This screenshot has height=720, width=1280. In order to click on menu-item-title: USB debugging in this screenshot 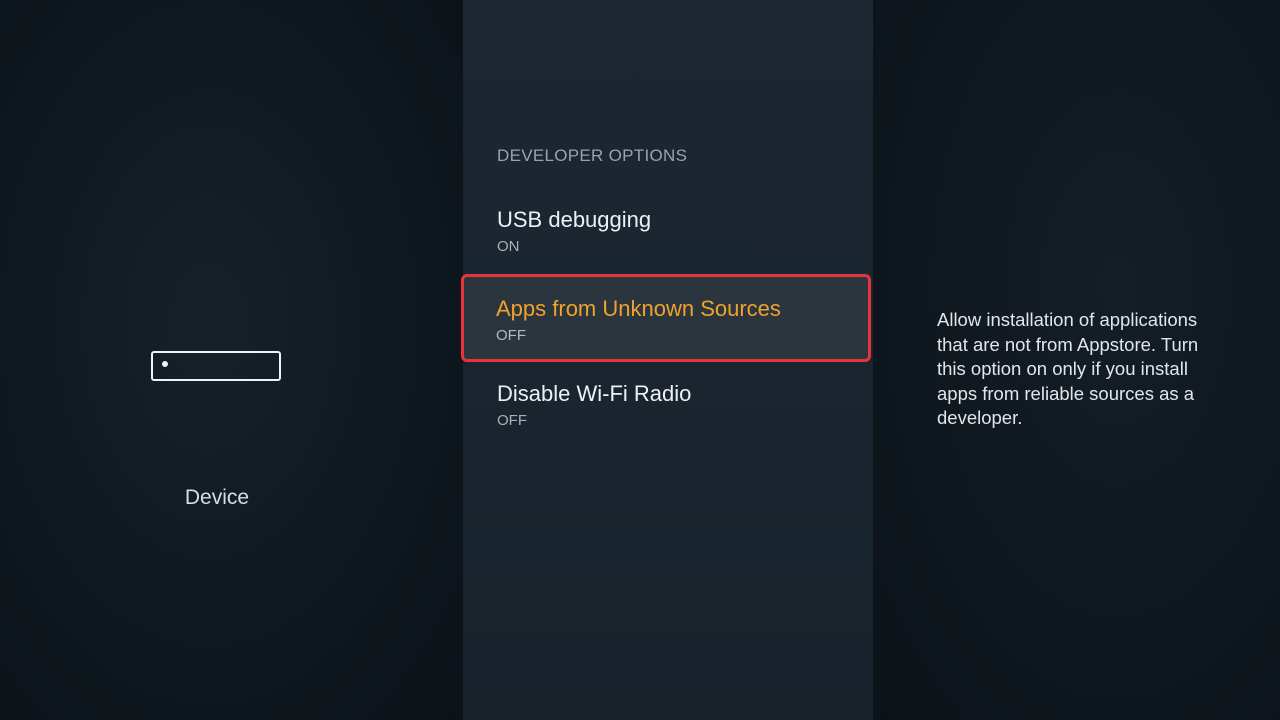, I will do `click(574, 219)`.